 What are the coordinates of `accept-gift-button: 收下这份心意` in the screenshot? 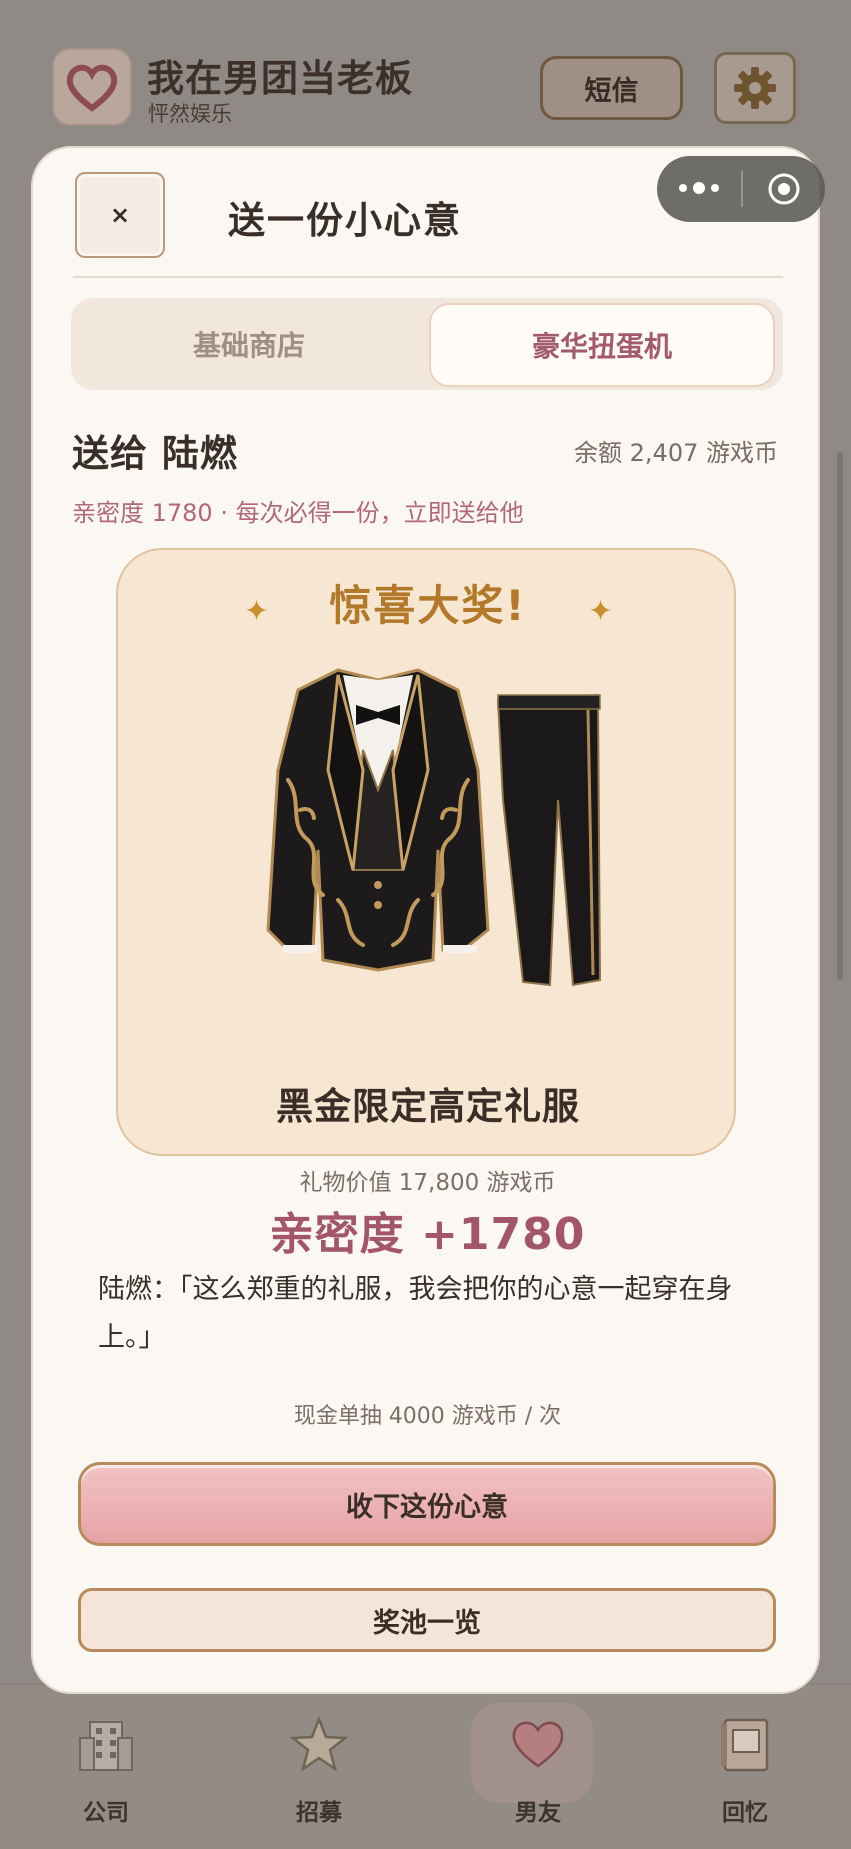 It's located at (427, 1504).